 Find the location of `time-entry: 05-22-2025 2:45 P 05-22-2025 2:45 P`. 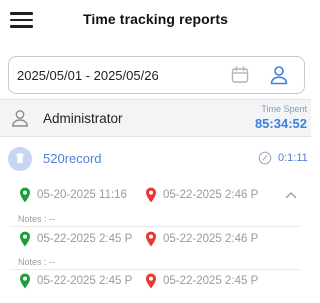

time-entry: 05-22-2025 2:45 P 05-22-2025 2:45 P is located at coordinates (155, 282).